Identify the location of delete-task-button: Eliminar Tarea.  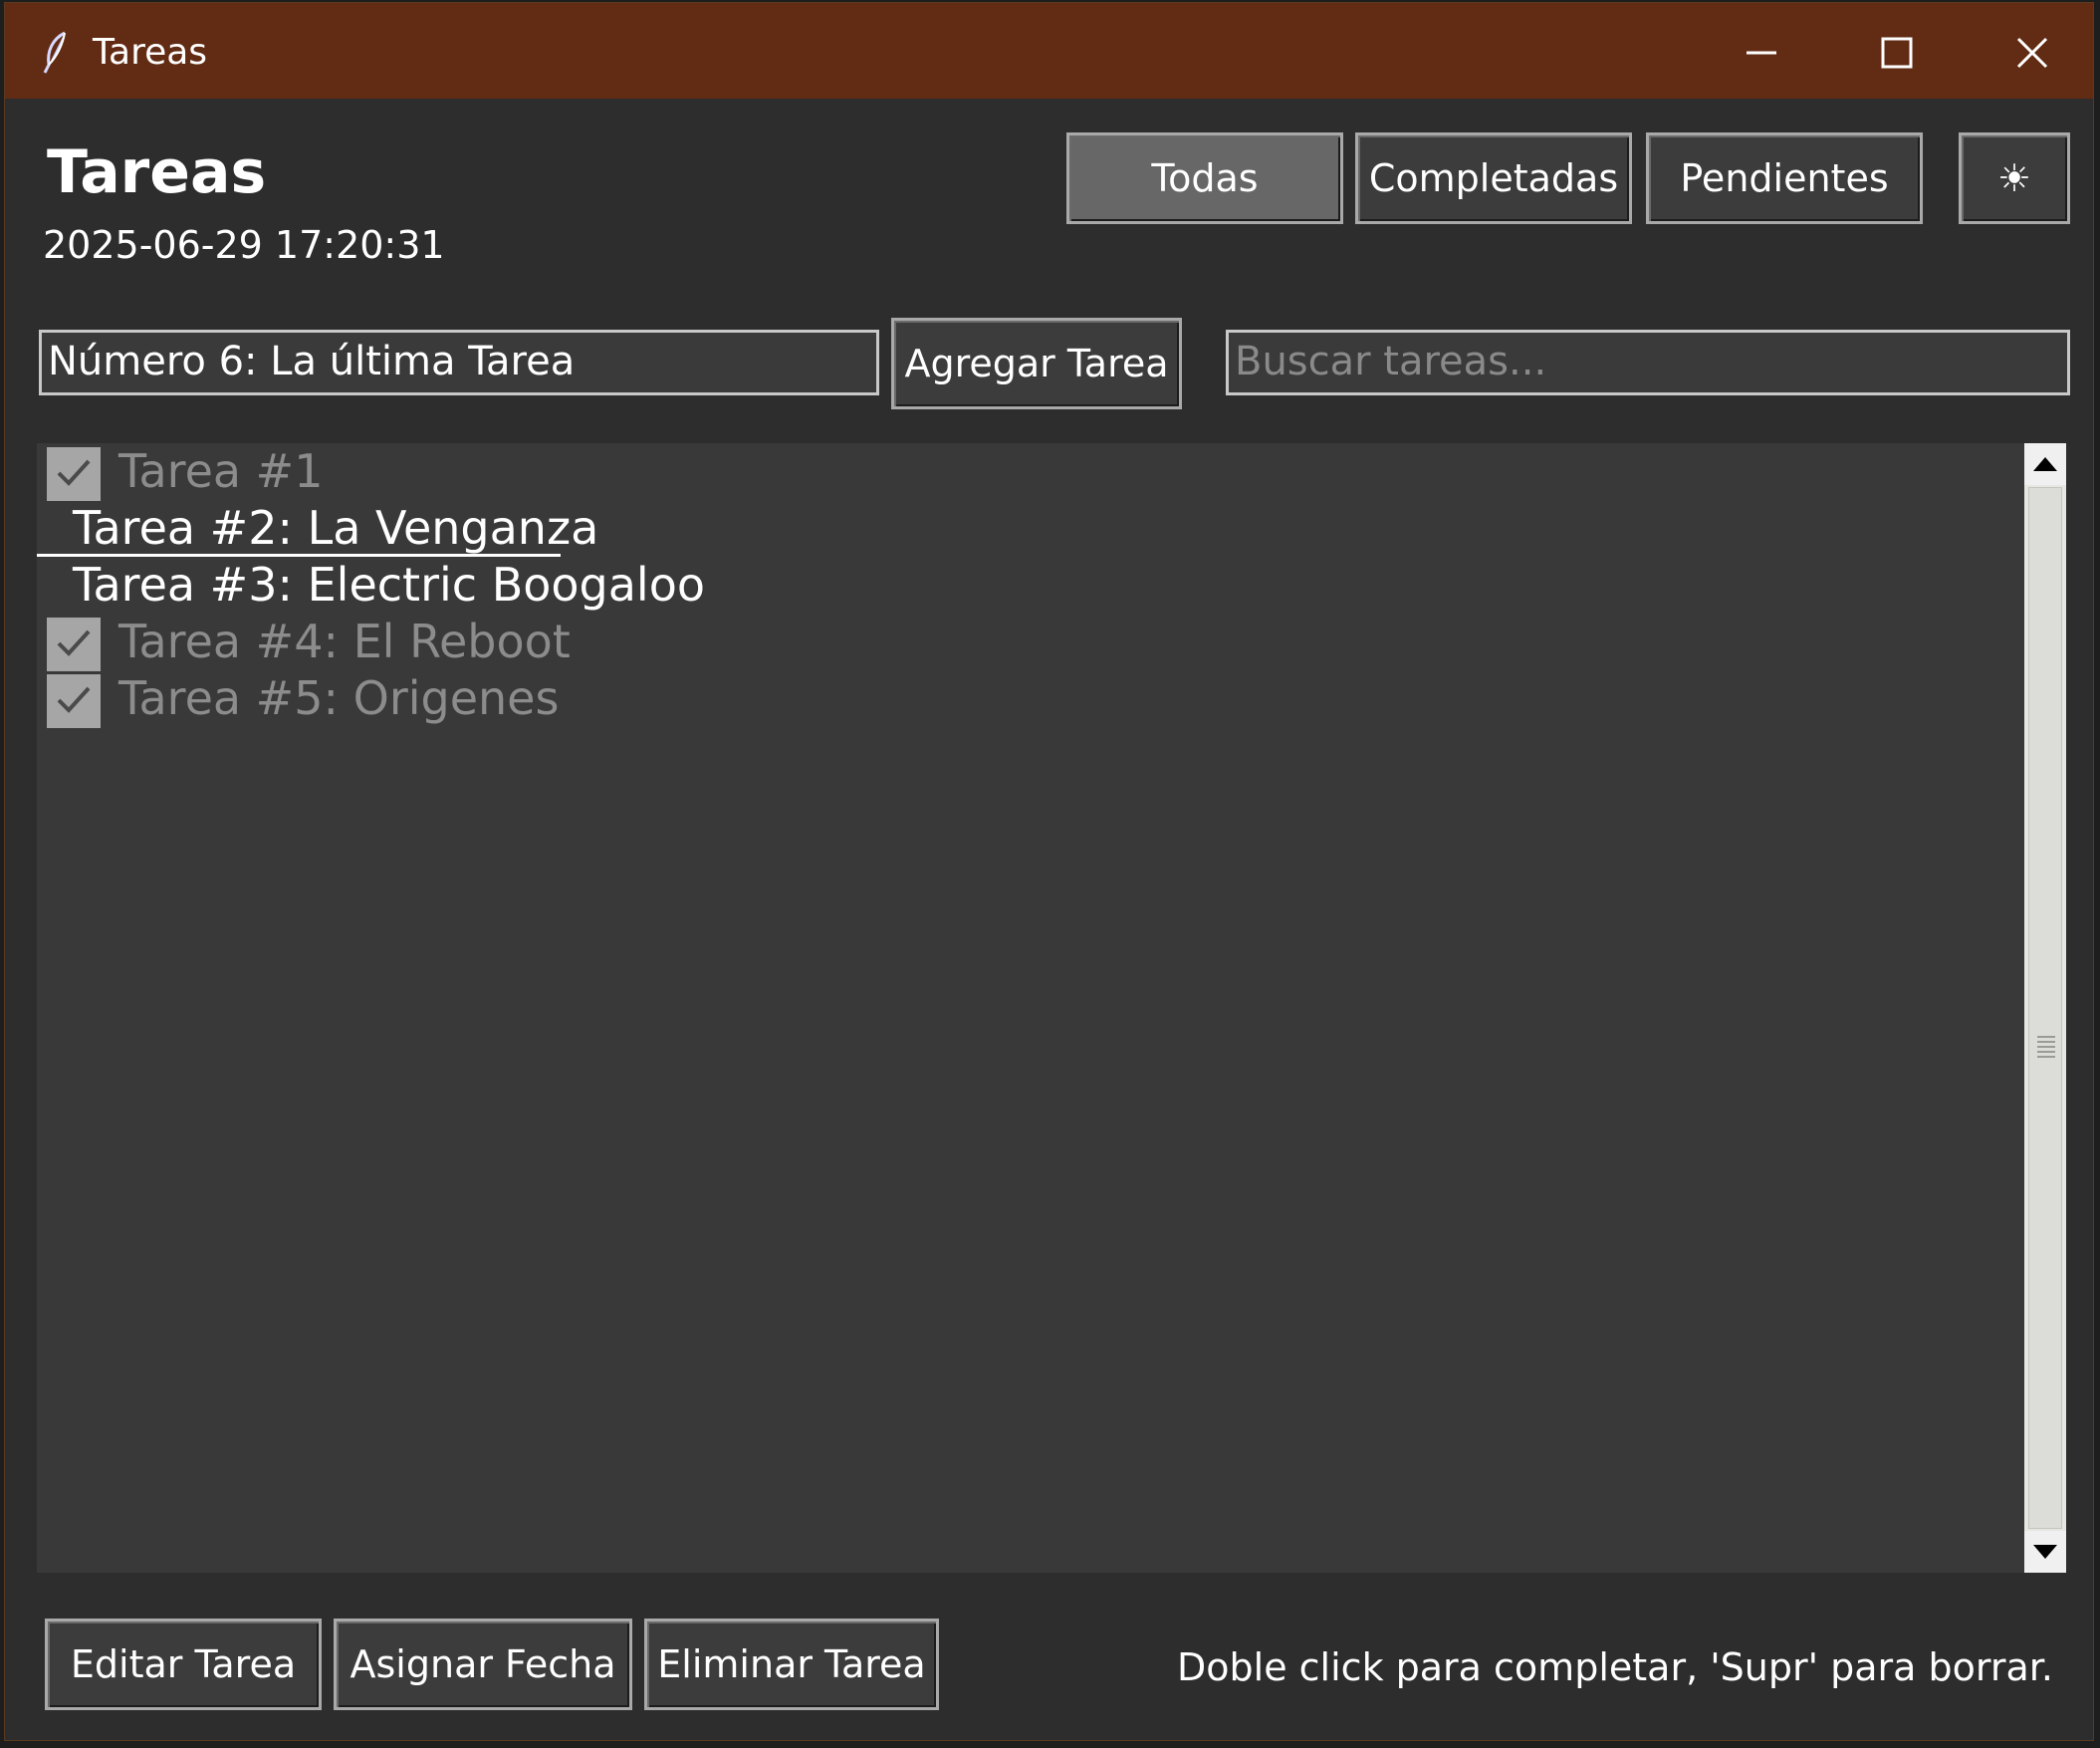
(791, 1664).